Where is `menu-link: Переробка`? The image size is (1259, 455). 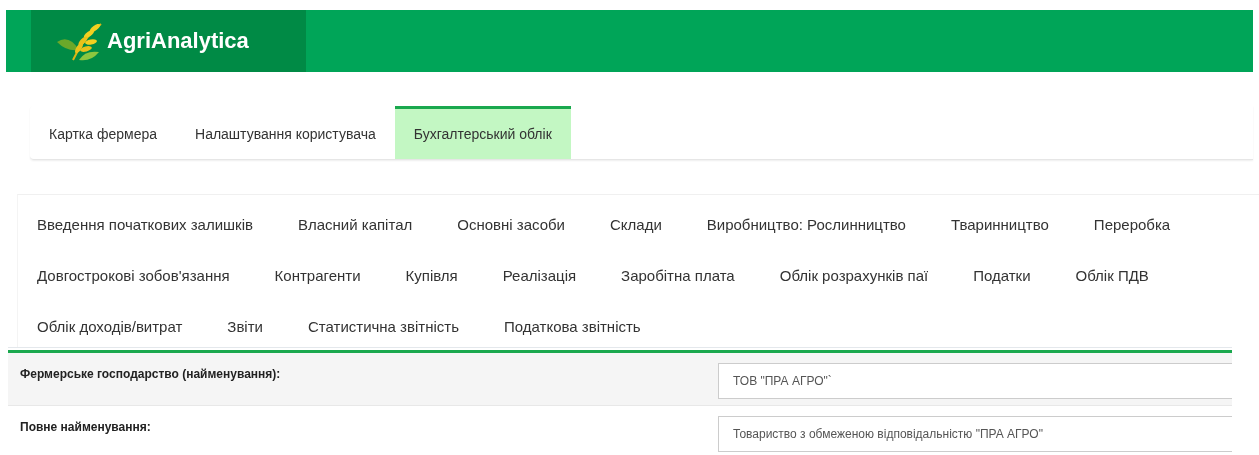
menu-link: Переробка is located at coordinates (1132, 225).